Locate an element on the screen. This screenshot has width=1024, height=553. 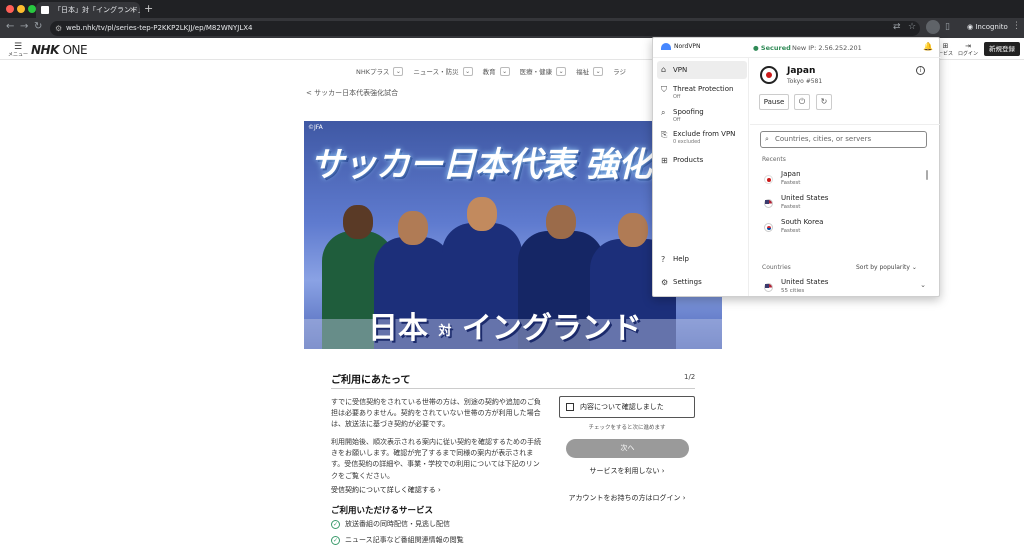
category-label: ニュース・防災 is located at coordinates (436, 72).